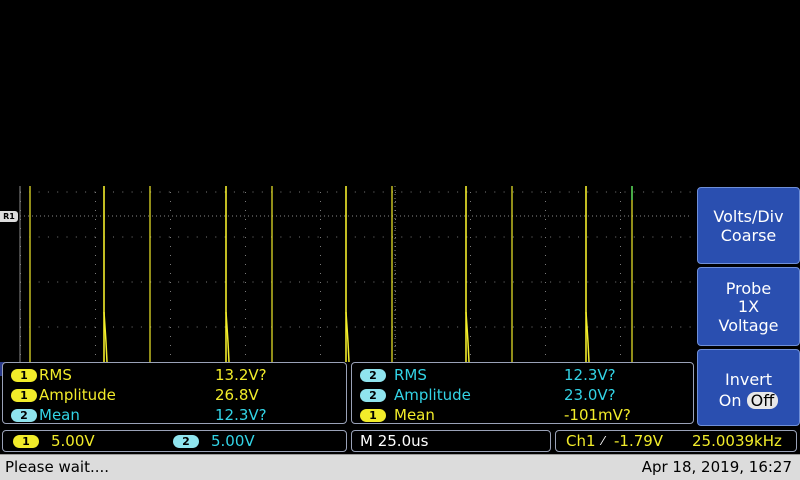  I want to click on reference-marker-r1: R1, so click(9, 216).